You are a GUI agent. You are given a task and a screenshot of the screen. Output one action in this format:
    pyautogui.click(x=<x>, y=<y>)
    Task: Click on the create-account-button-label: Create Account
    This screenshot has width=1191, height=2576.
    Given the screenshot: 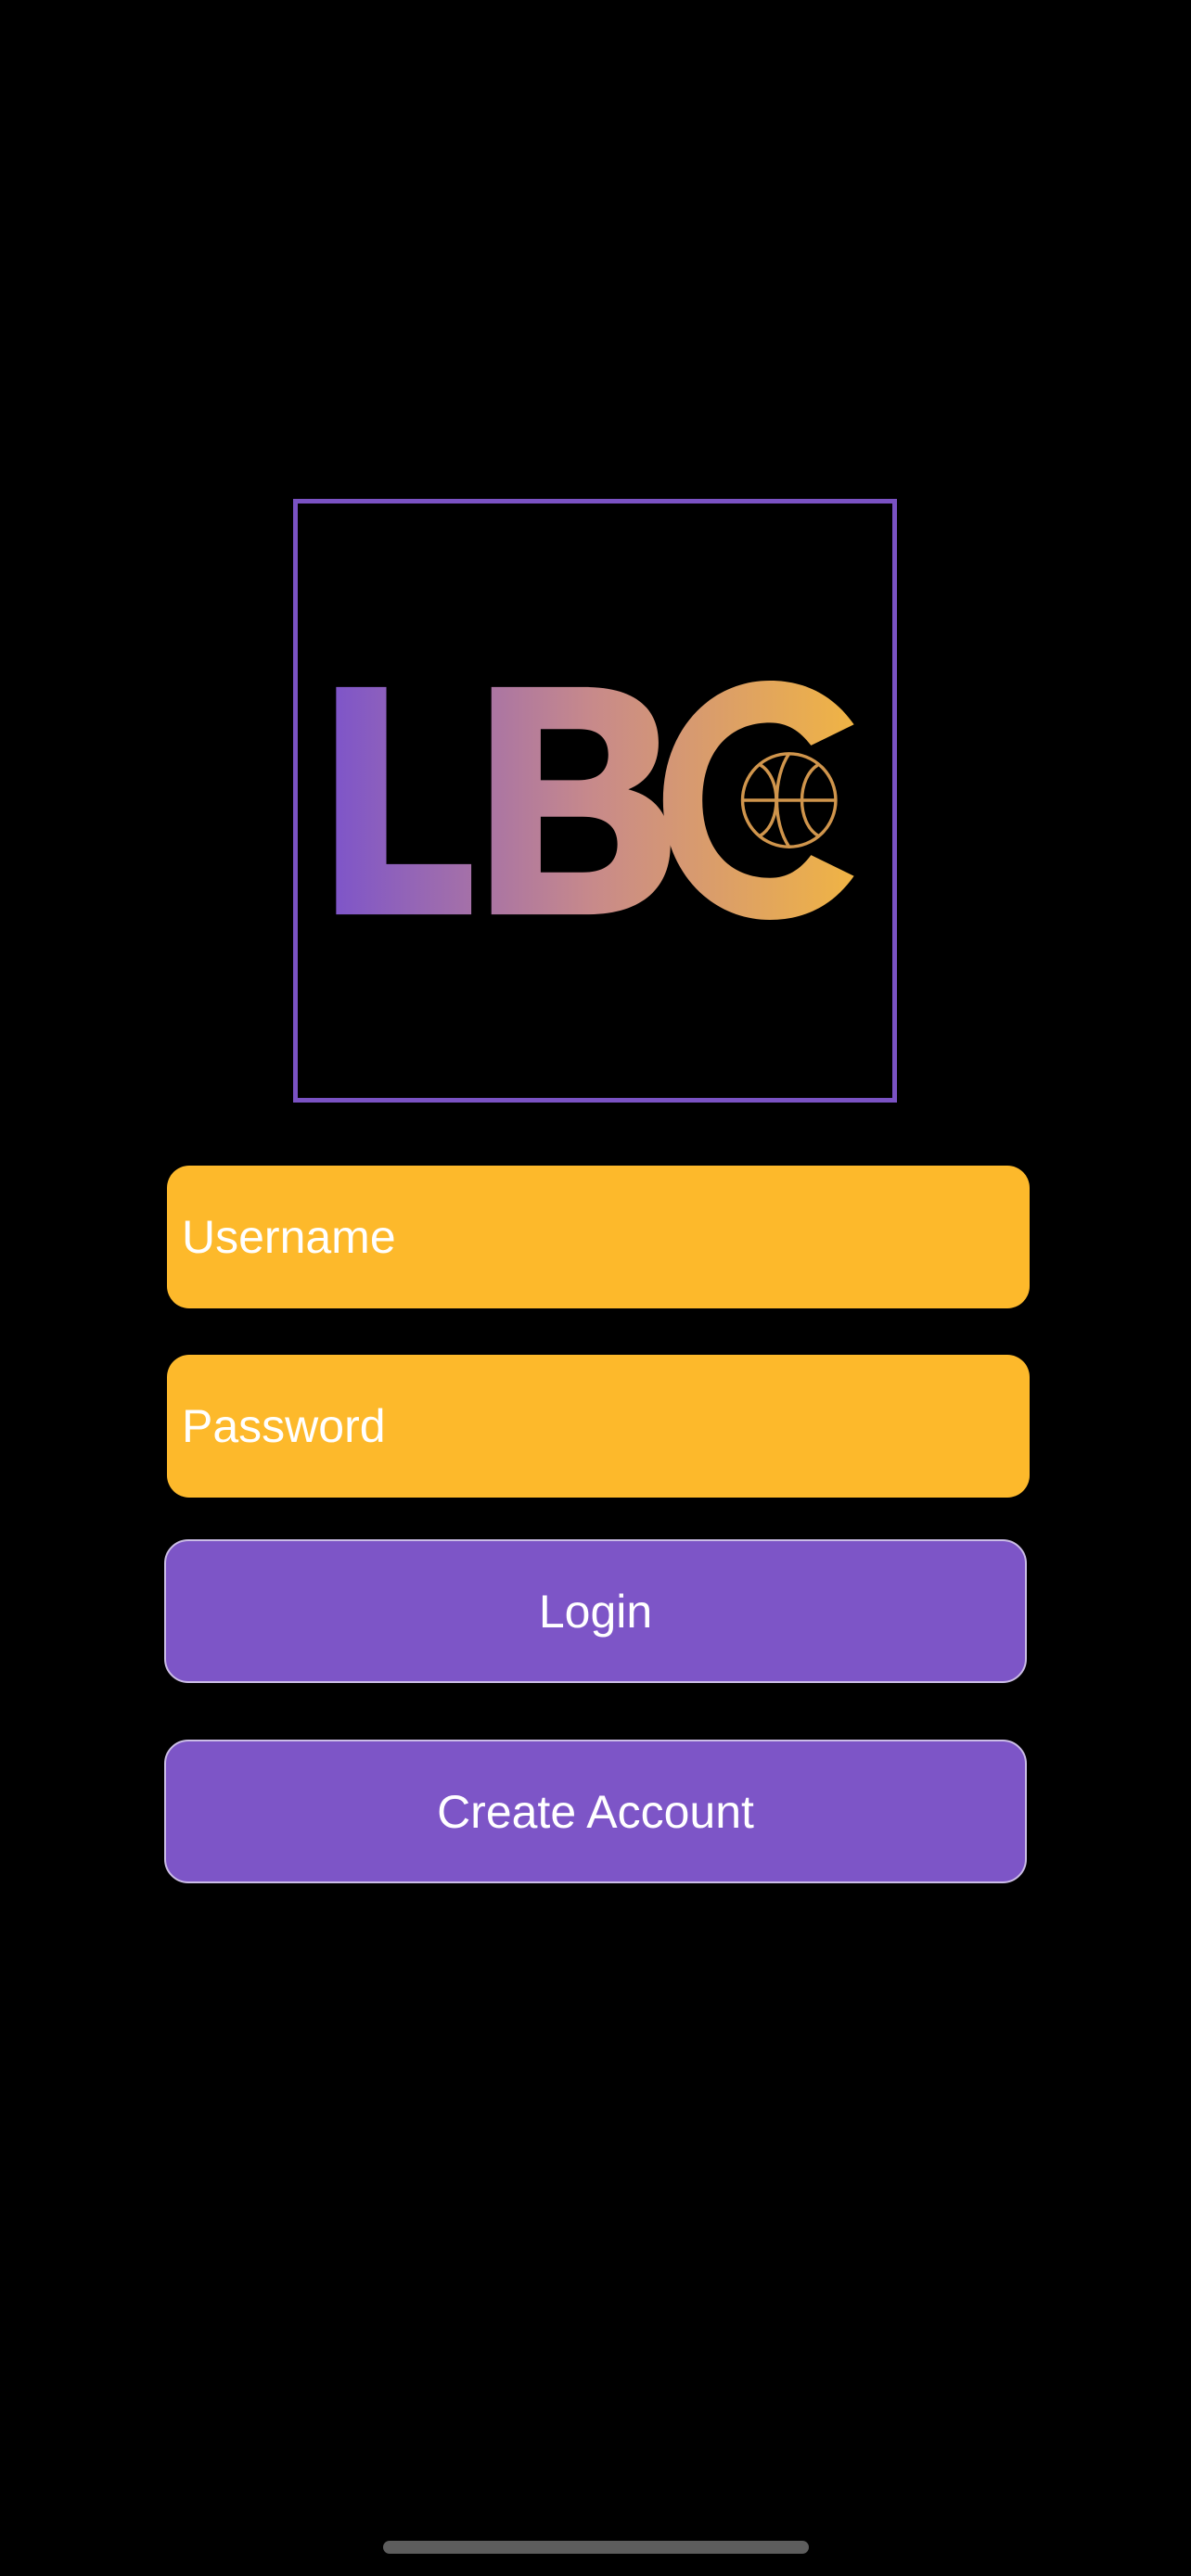 What is the action you would take?
    pyautogui.click(x=595, y=1812)
    